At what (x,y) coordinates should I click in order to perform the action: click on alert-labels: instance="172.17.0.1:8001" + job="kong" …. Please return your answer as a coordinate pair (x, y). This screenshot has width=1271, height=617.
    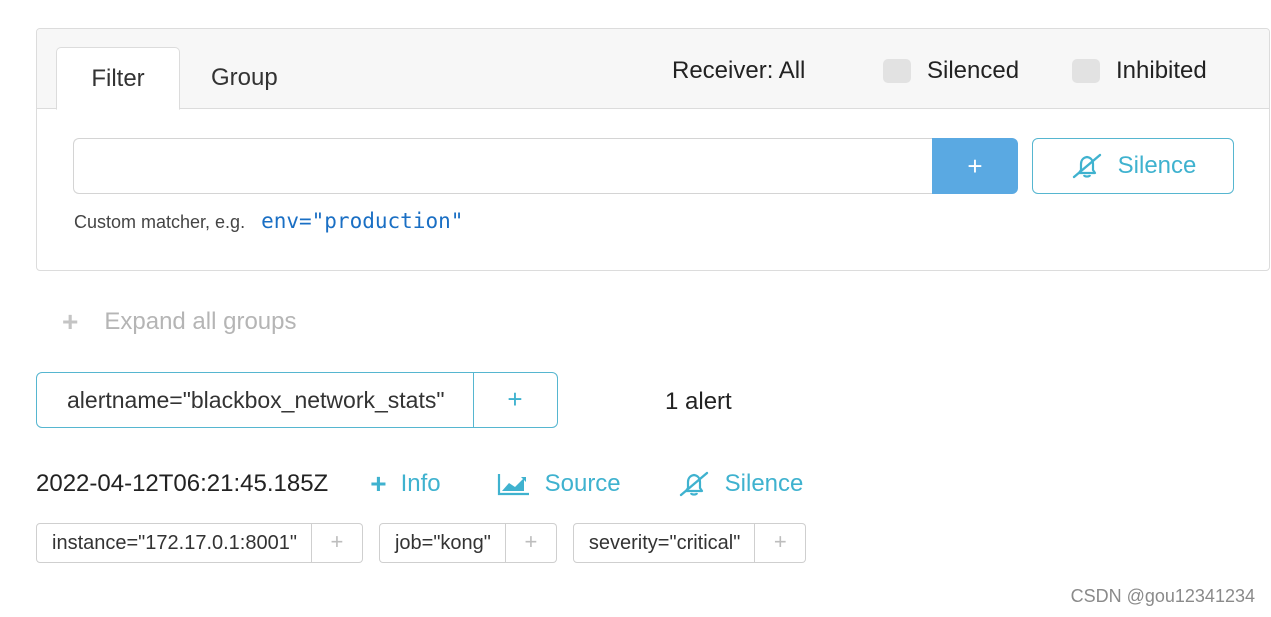
    Looking at the image, I should click on (429, 543).